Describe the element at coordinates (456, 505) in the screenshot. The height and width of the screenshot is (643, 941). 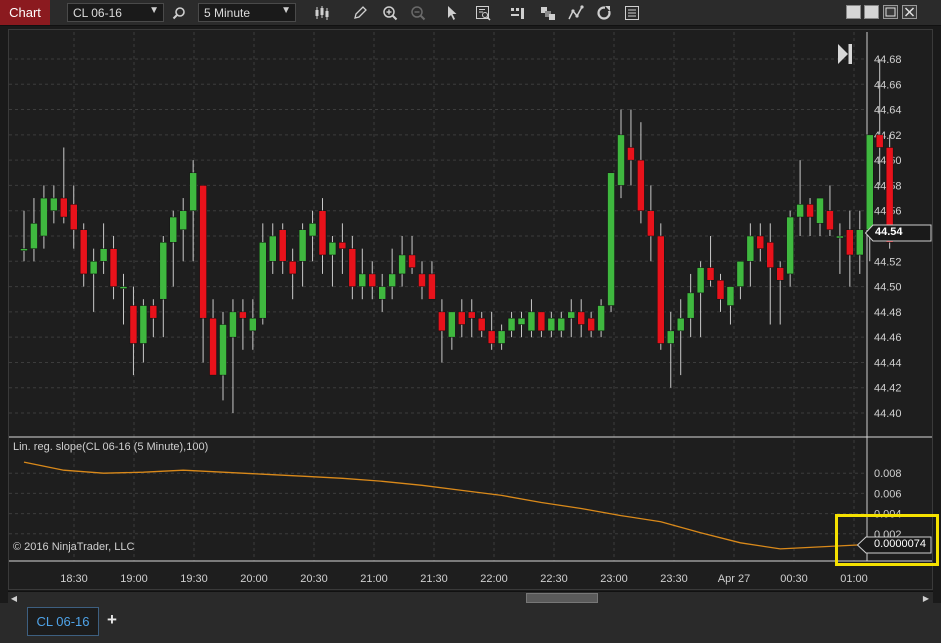
I see `lin-reg-slope-line` at that location.